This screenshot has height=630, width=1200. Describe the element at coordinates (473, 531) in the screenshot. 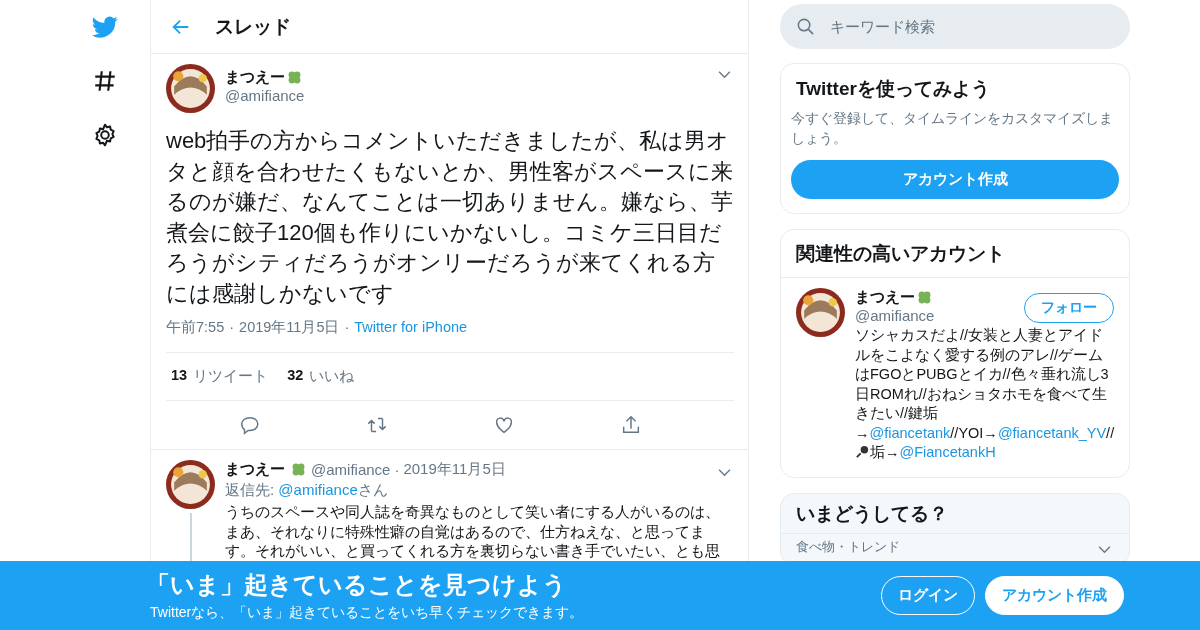

I see `tweet-text: うちのスペースや同人誌を奇異なものとして笑い者にする人がいるのは、まあ、それなりに特殊性癖の自覚はあるので、仕方ねえな、と思ってます。それがいい、と買ってくれる方を裏切らない書き手でいたい、とも思` at that location.